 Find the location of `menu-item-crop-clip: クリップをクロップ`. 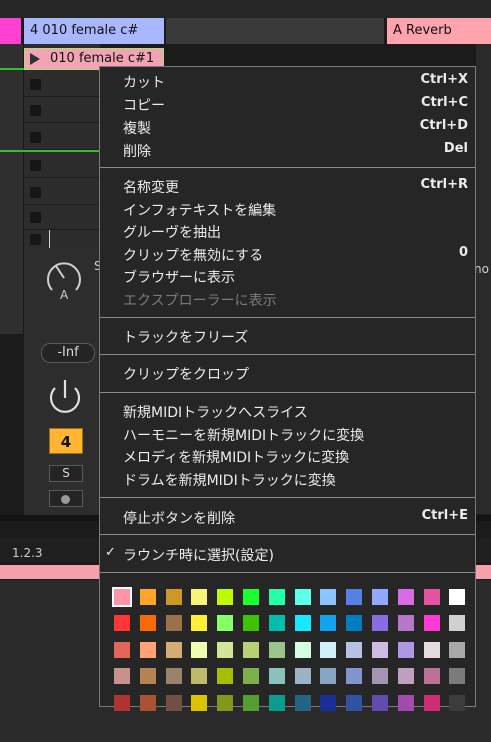

menu-item-crop-clip: クリップをクロップ is located at coordinates (287, 373).